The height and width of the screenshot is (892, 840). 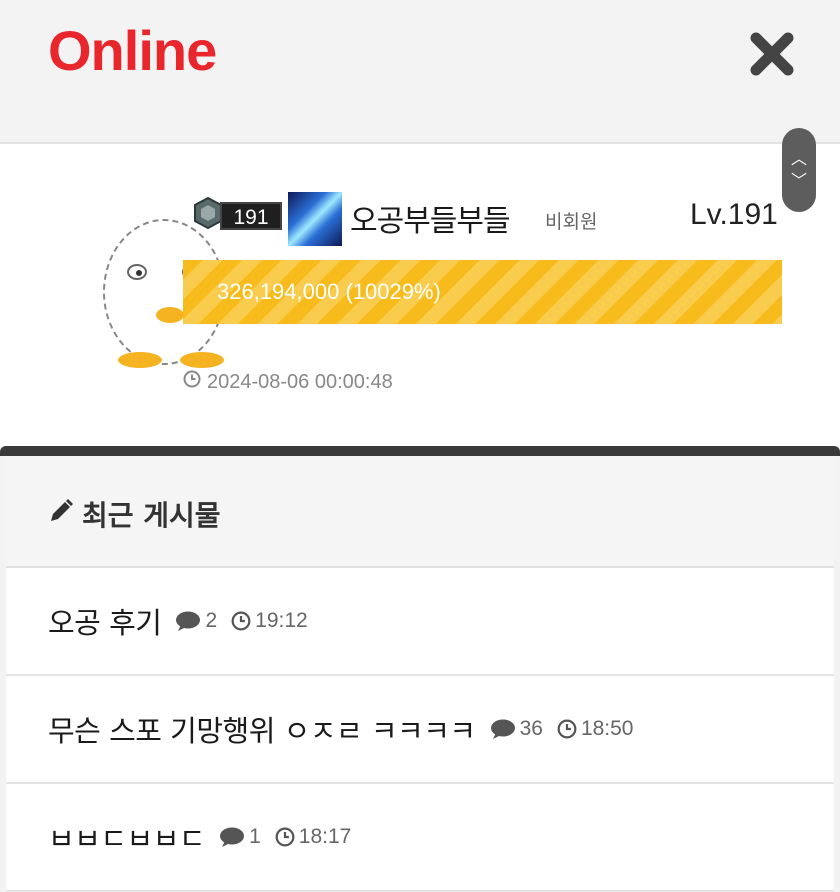 I want to click on user-guild-icon, so click(x=315, y=219).